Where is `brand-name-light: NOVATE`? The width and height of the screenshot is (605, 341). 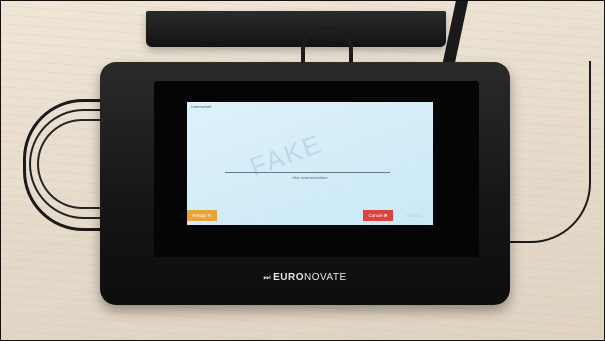
brand-name-light: NOVATE is located at coordinates (325, 277).